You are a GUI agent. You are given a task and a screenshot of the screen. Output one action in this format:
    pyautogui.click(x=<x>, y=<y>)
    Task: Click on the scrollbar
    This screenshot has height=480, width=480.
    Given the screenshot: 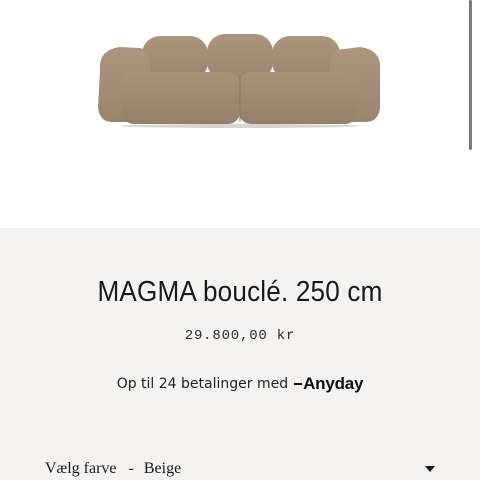 What is the action you would take?
    pyautogui.click(x=470, y=75)
    